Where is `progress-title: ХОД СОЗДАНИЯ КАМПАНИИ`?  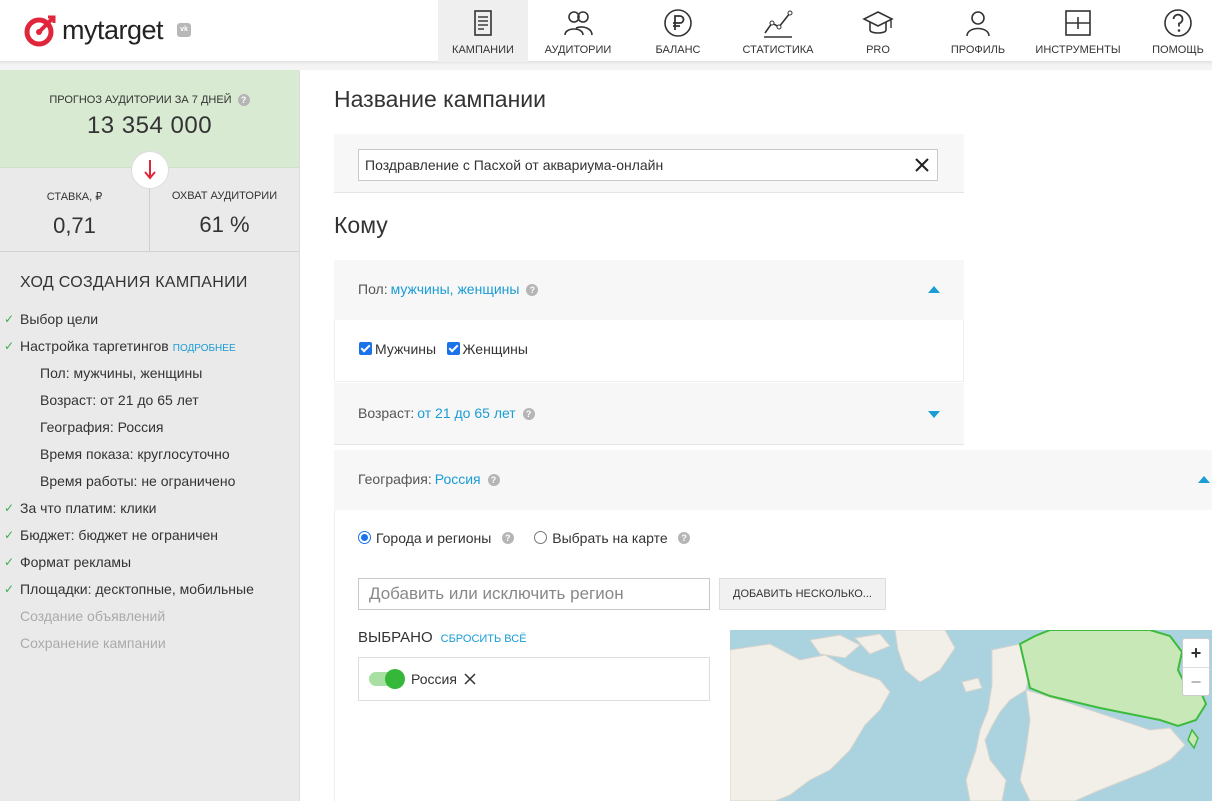
progress-title: ХОД СОЗДАНИЯ КАМПАНИИ is located at coordinates (134, 282).